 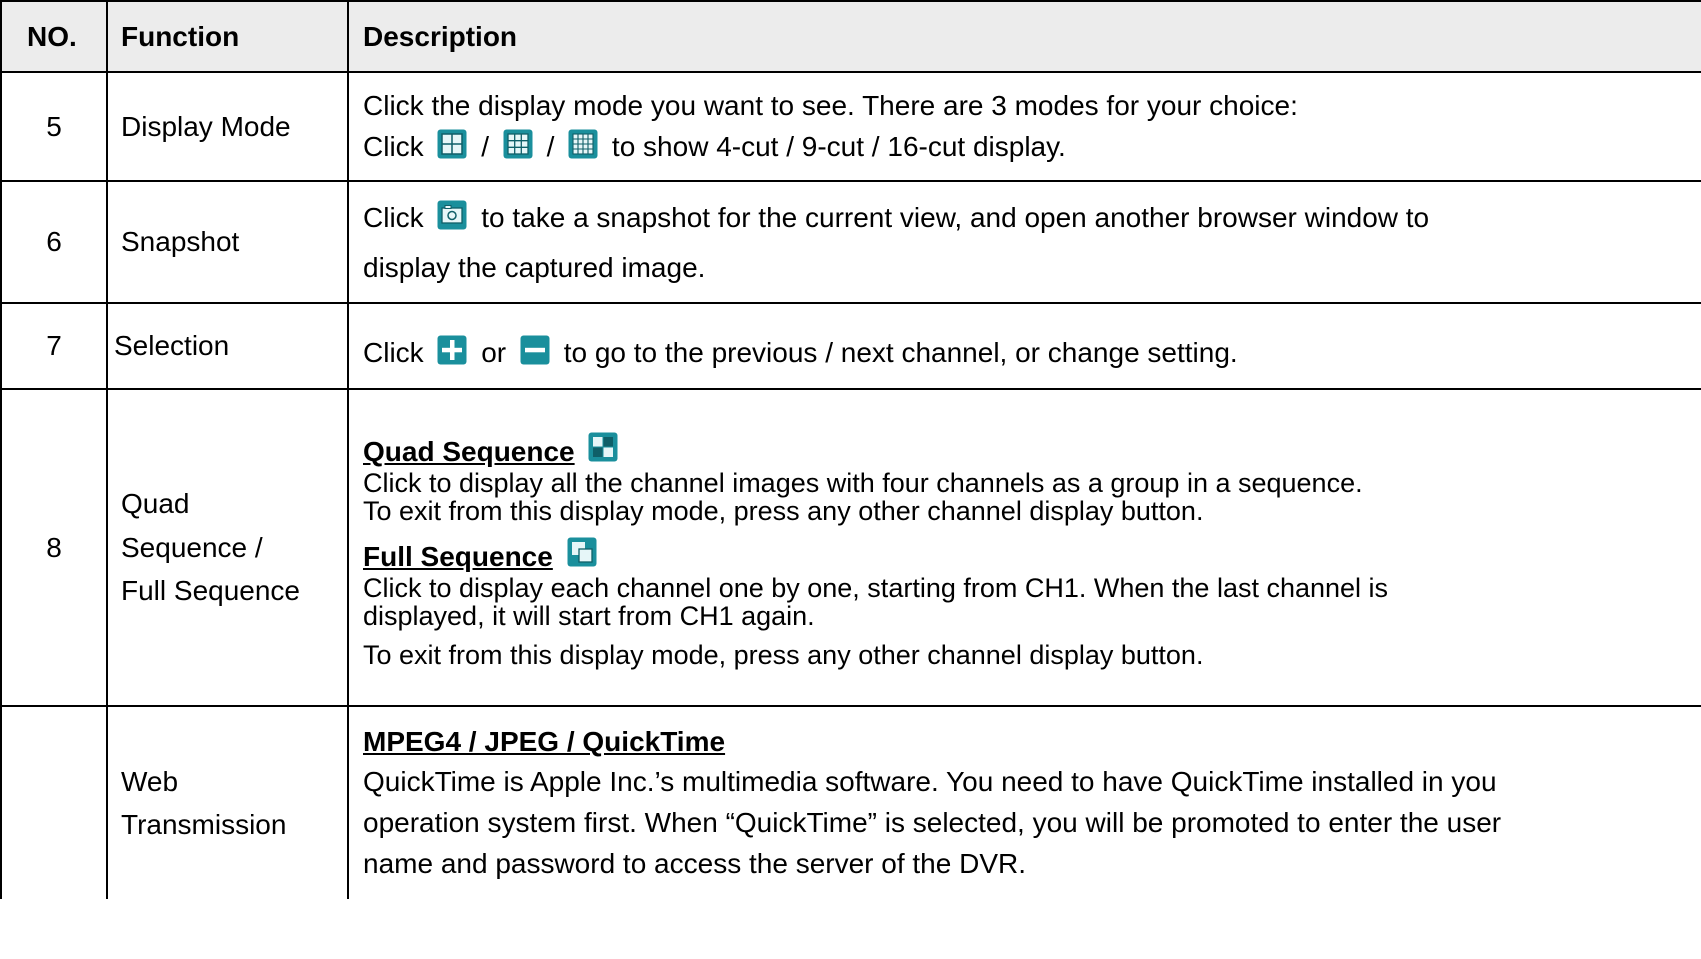 What do you see at coordinates (534, 267) in the screenshot?
I see `desc-text: display the captured image.` at bounding box center [534, 267].